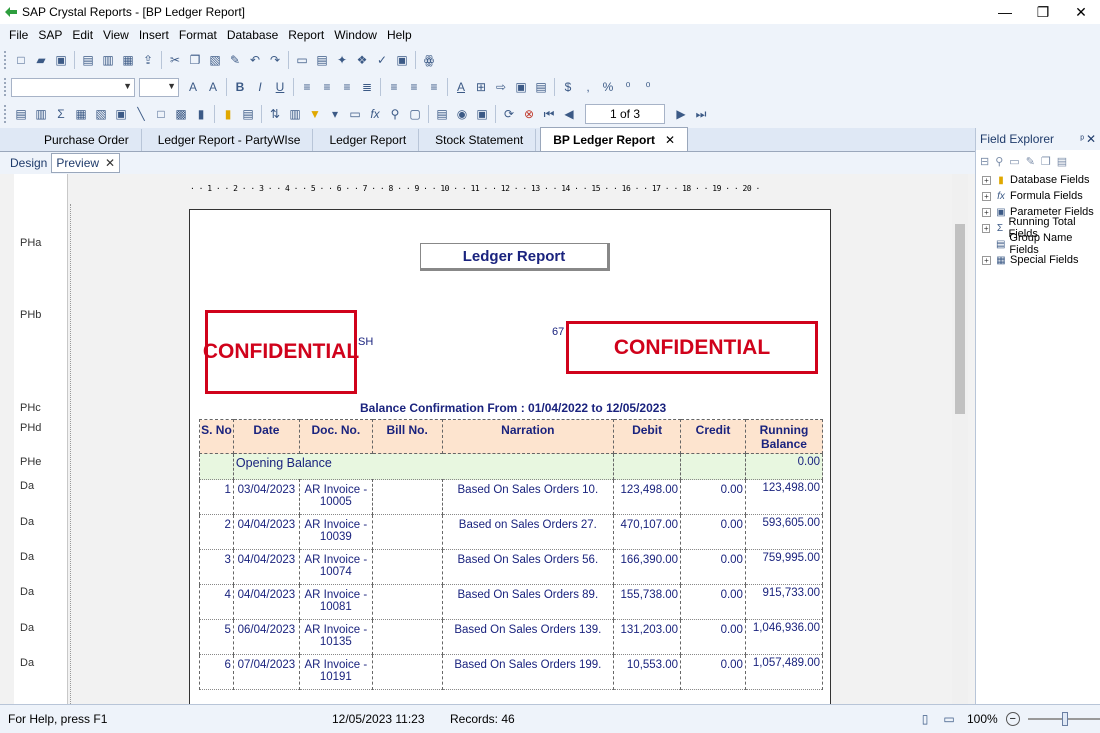  Describe the element at coordinates (248, 114) in the screenshot. I see `group-expert-icon: ▤` at that location.